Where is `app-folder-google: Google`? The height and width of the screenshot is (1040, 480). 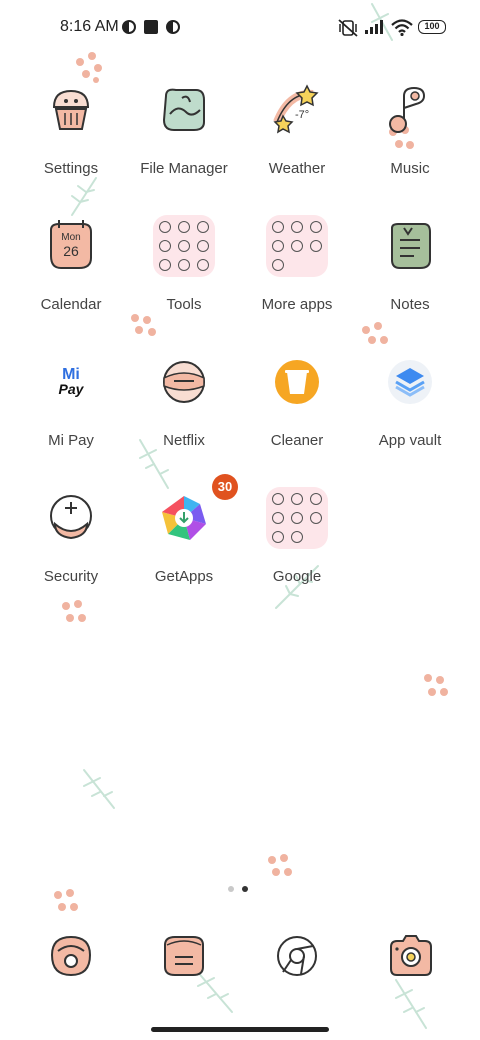 app-folder-google: Google is located at coordinates (297, 535).